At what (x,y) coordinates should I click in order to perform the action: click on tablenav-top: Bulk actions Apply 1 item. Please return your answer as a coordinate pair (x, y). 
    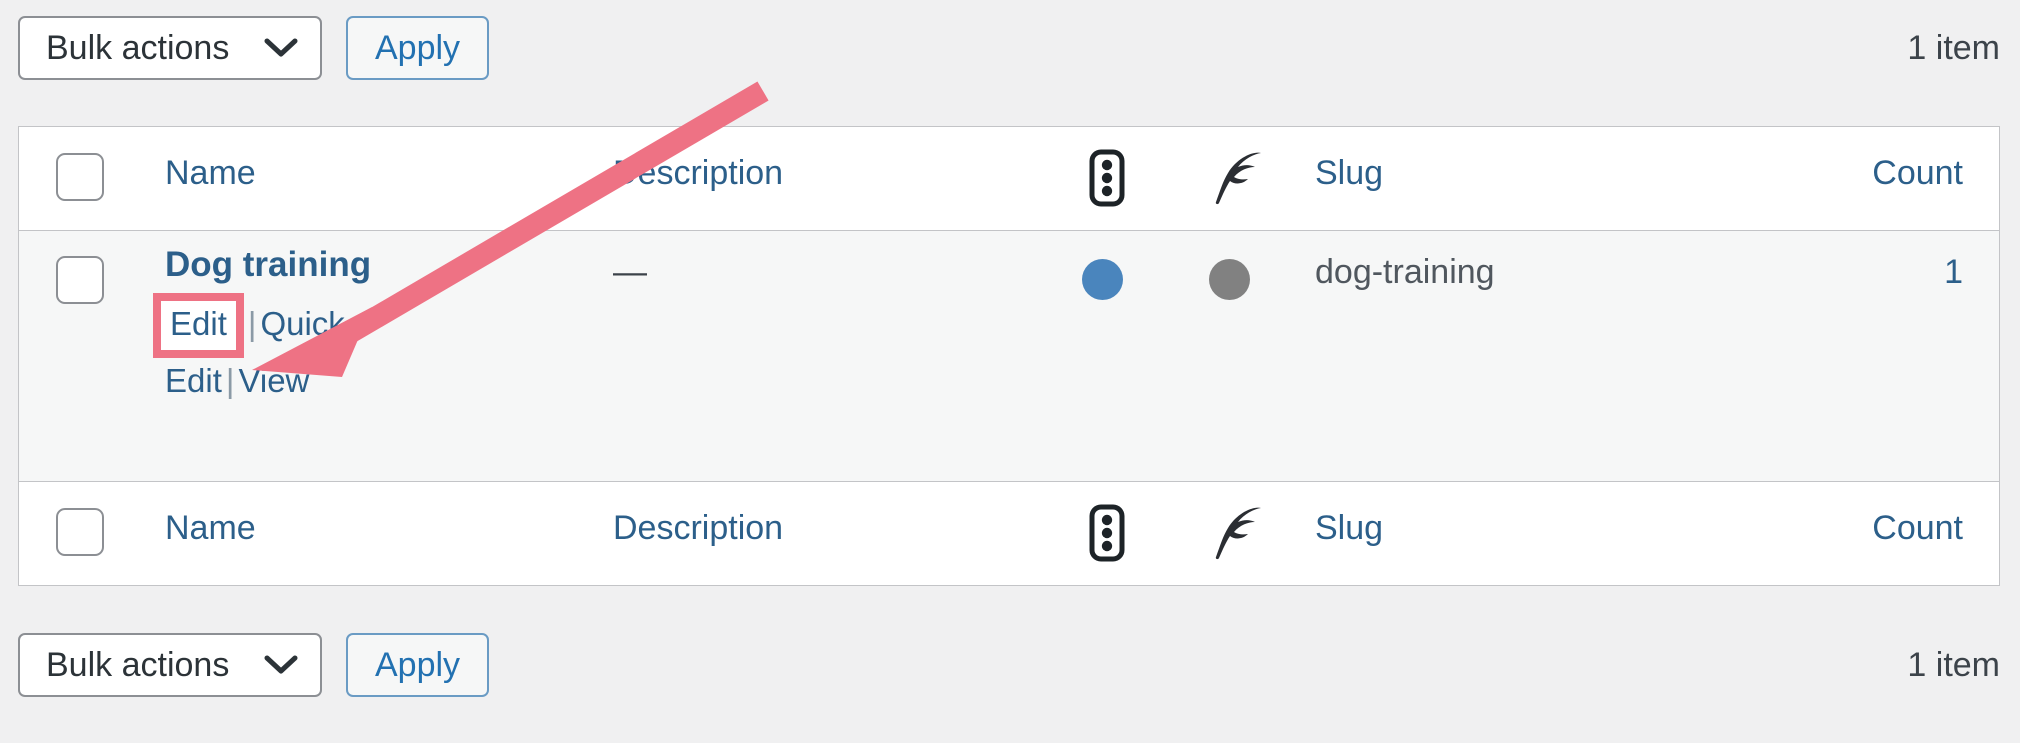
    Looking at the image, I should click on (1010, 48).